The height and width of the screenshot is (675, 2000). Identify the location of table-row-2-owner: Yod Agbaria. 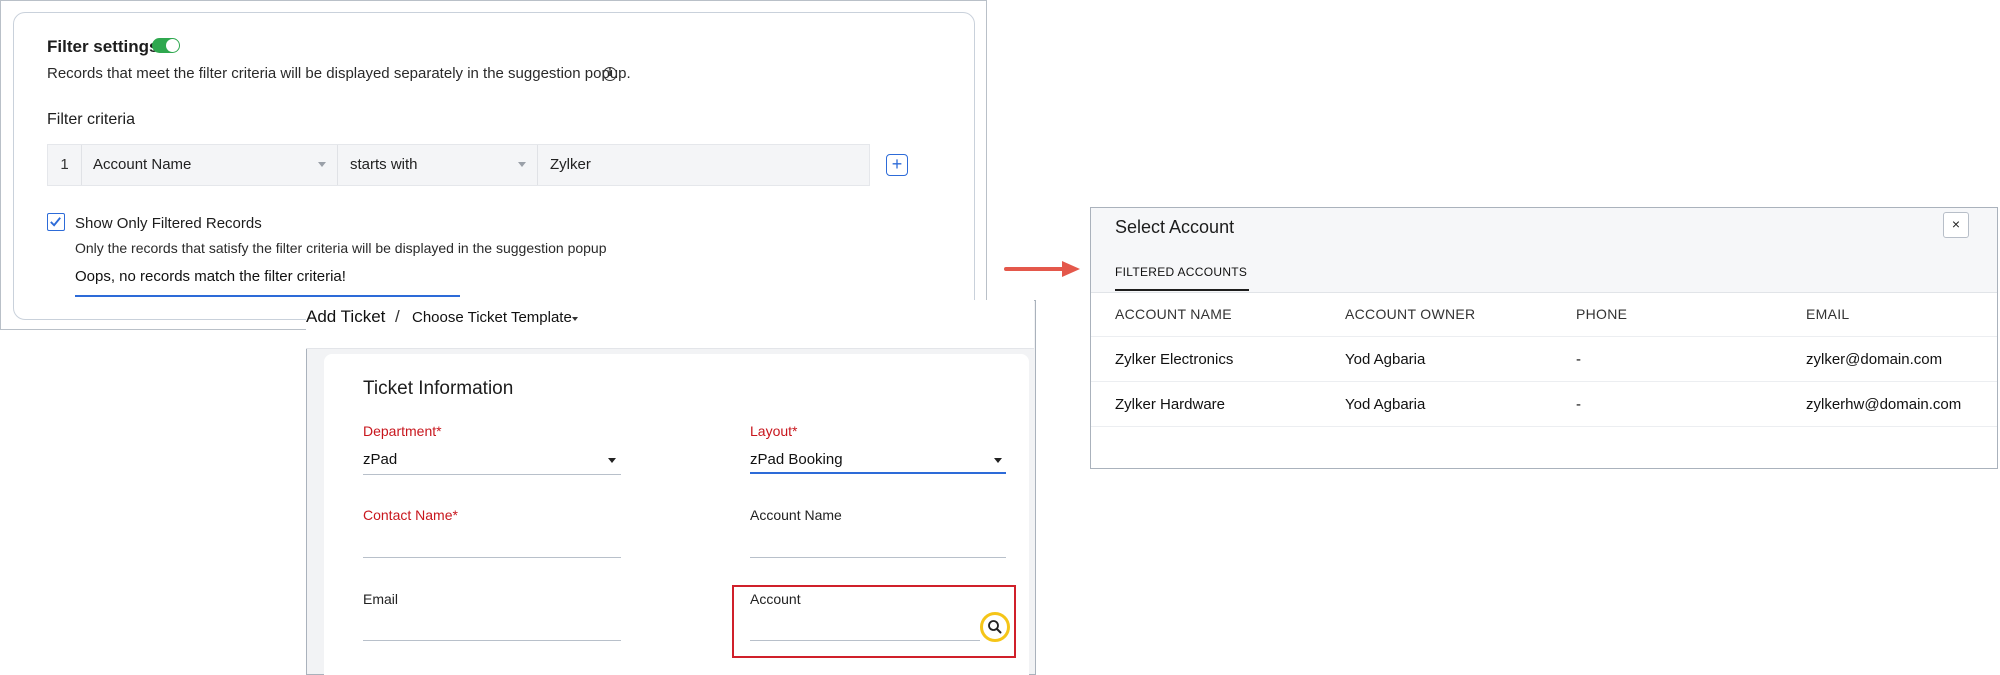
(1385, 404).